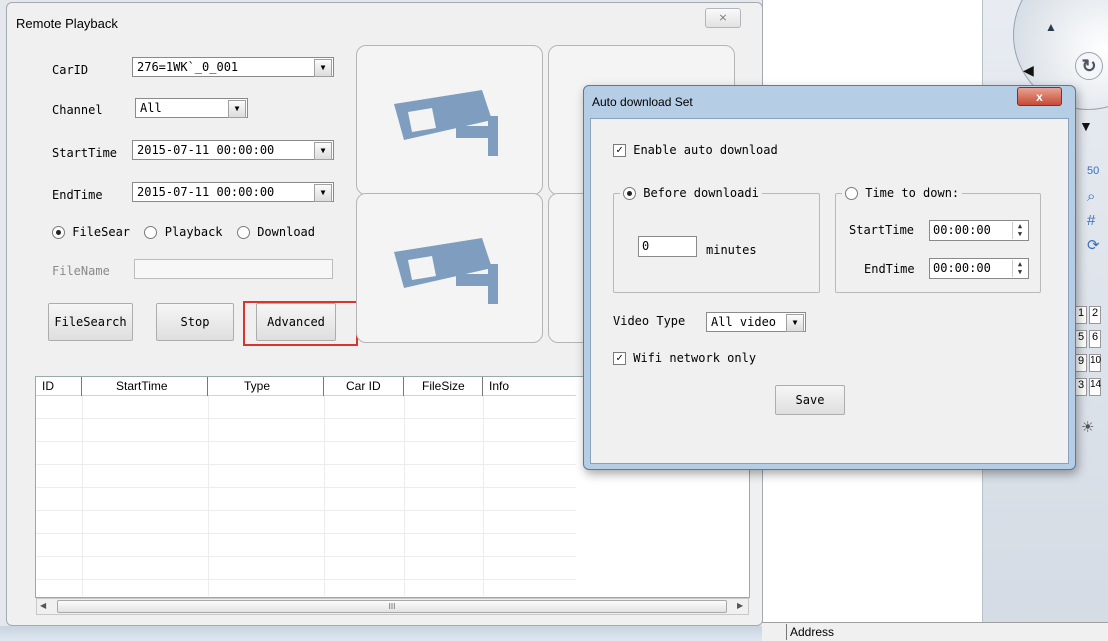 The image size is (1108, 641). I want to click on carid-value: 276=1WK`_0_001, so click(188, 67).